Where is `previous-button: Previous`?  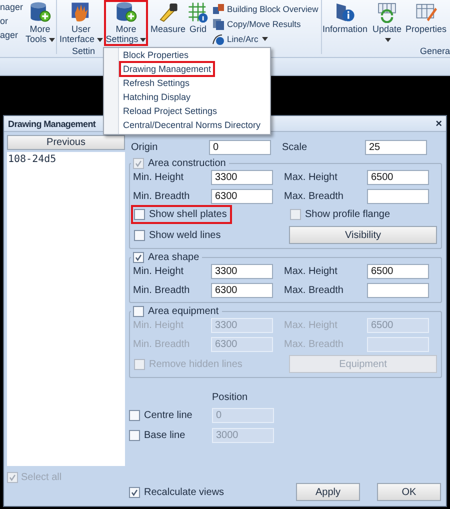
previous-button: Previous is located at coordinates (66, 142).